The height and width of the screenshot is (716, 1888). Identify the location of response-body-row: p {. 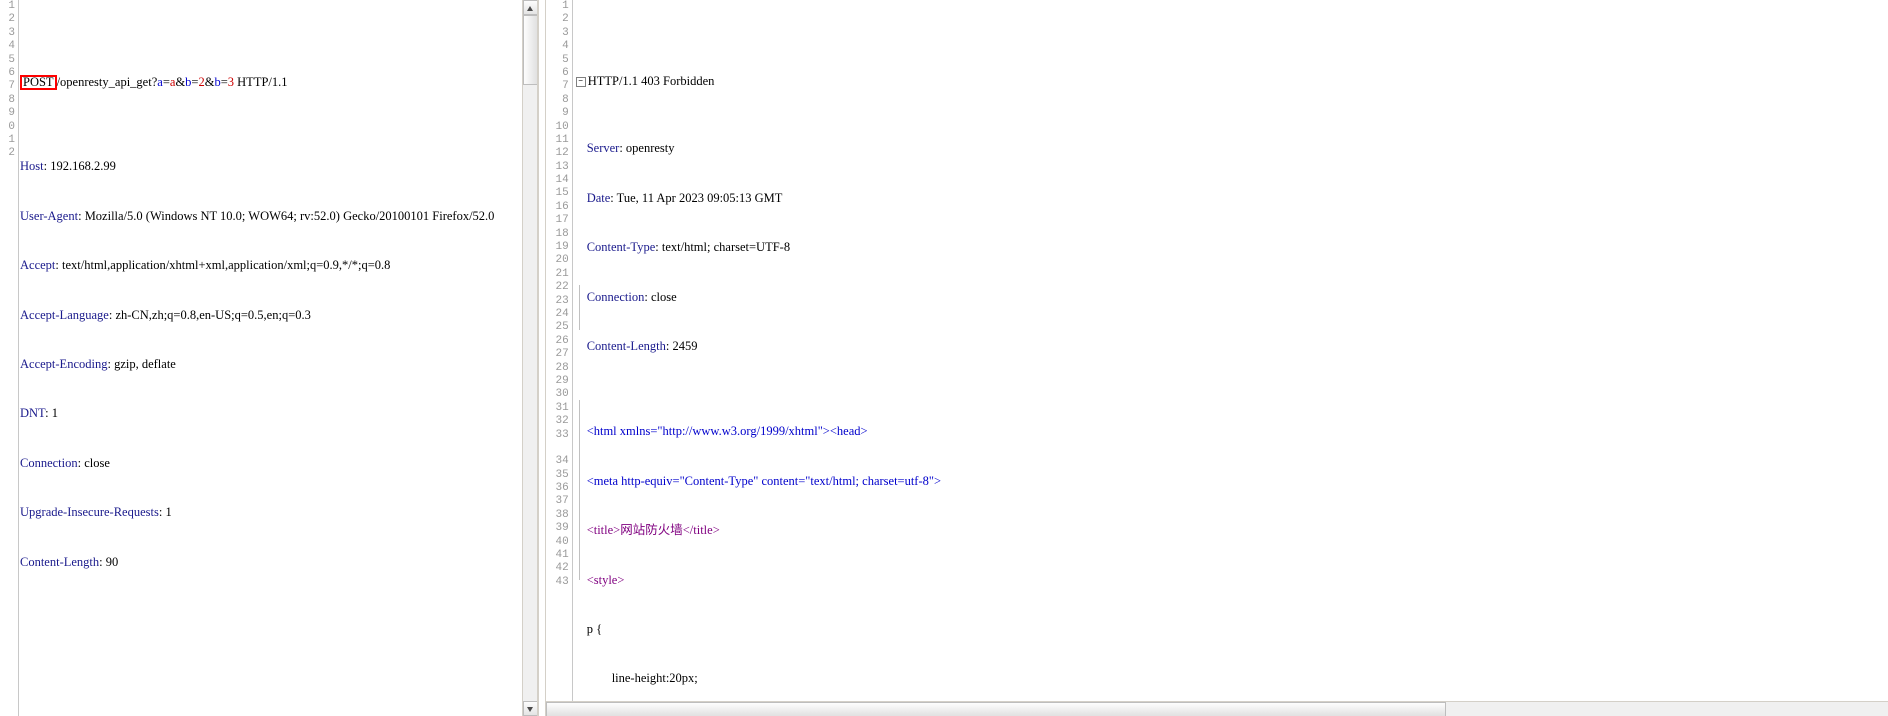
(594, 628).